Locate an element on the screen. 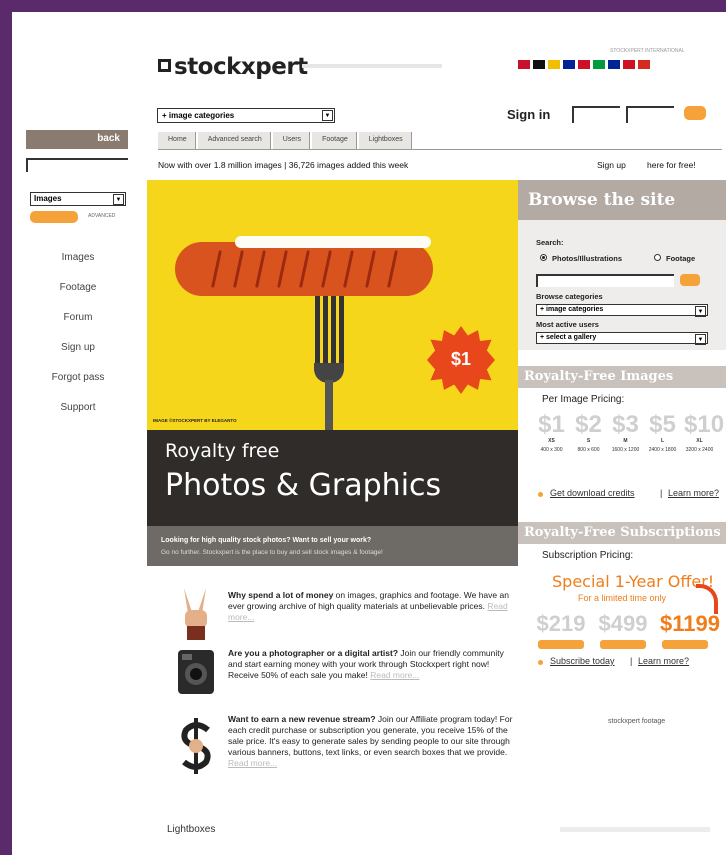  tab-advanced-search: Advanced search is located at coordinates (234, 140).